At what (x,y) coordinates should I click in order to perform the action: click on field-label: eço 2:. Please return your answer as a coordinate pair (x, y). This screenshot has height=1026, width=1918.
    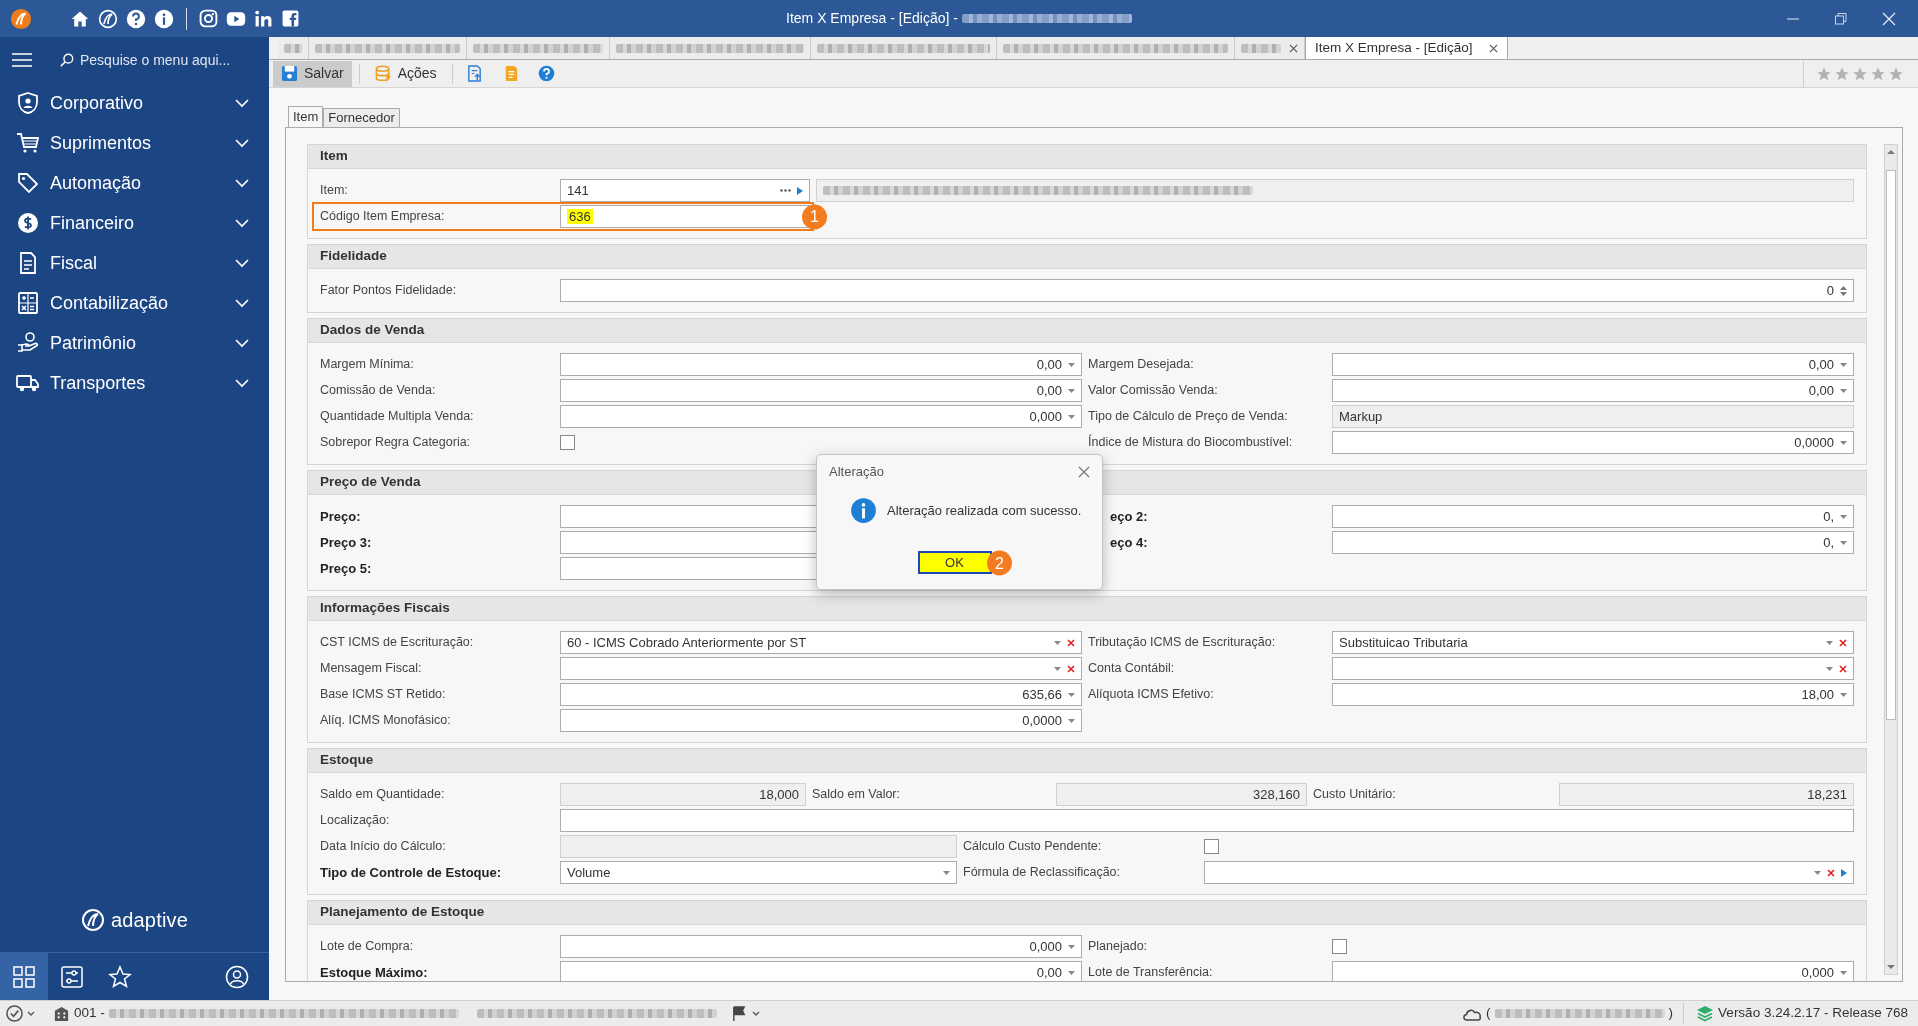
    Looking at the image, I should click on (1129, 517).